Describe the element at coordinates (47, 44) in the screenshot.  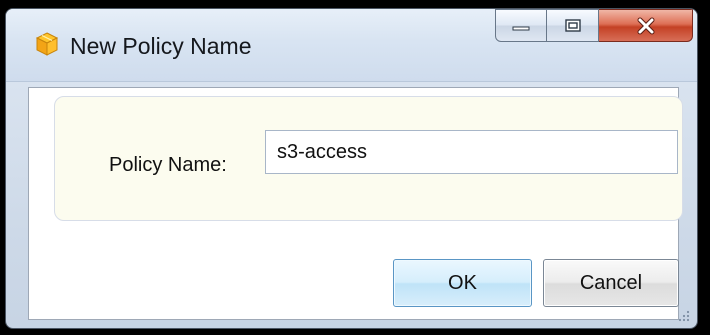
I see `package-icon` at that location.